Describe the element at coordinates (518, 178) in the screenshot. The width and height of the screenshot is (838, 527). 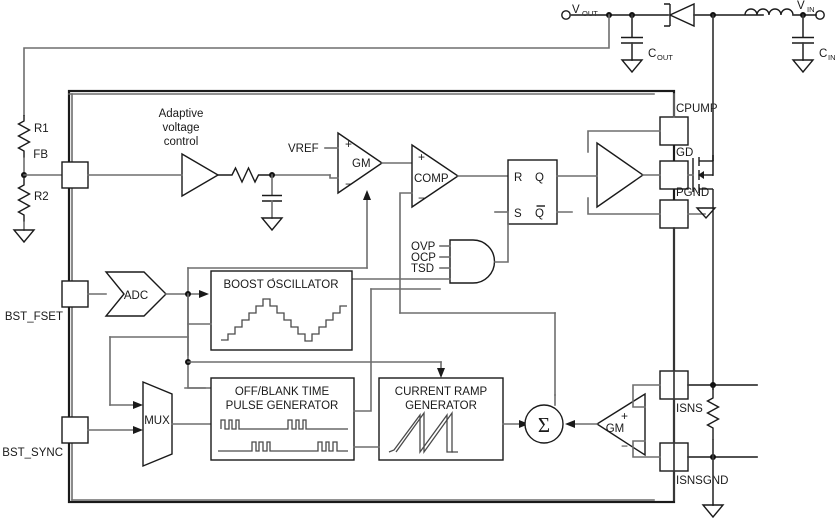
I see `latch-r-label: R` at that location.